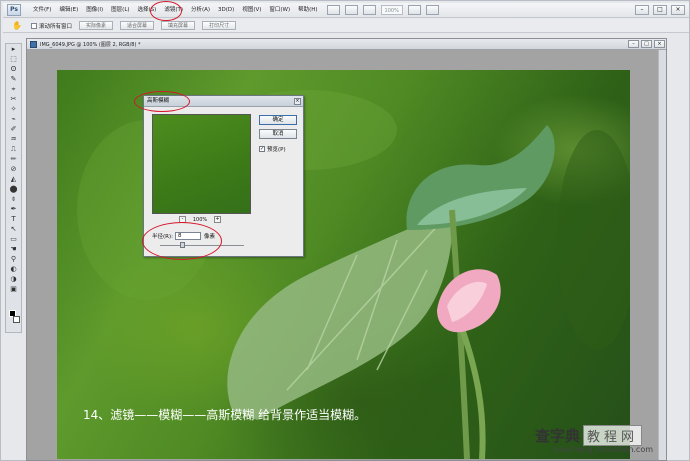  I want to click on watermark-boxed: 教程网, so click(613, 435).